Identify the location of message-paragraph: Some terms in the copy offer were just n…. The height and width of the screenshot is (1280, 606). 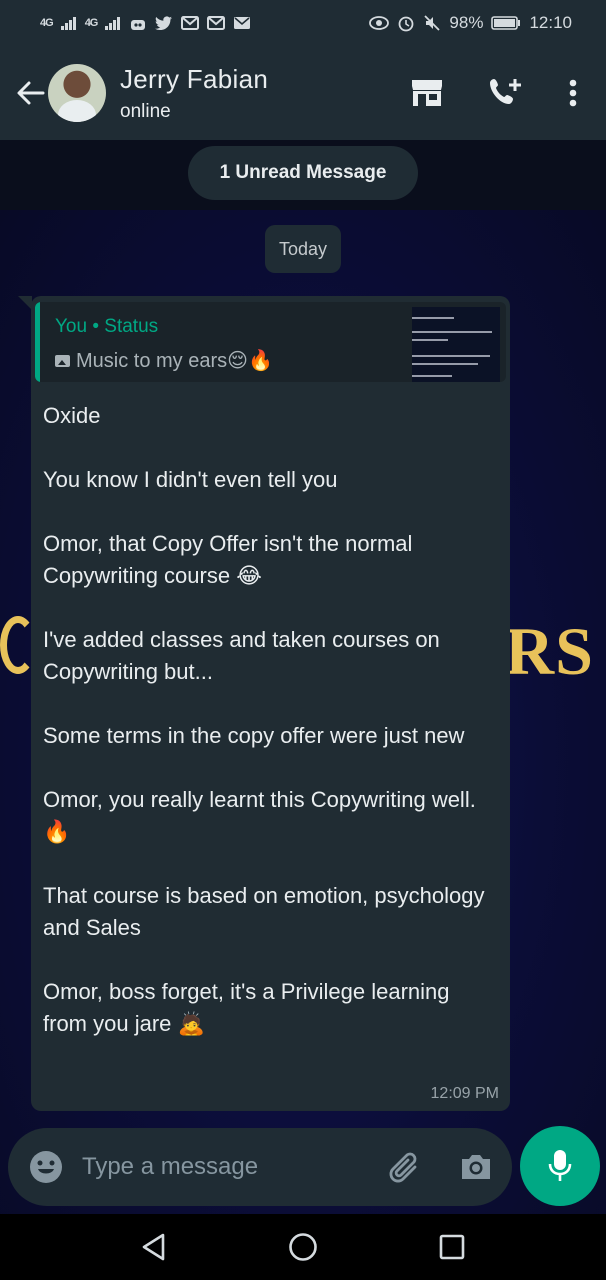
(254, 735).